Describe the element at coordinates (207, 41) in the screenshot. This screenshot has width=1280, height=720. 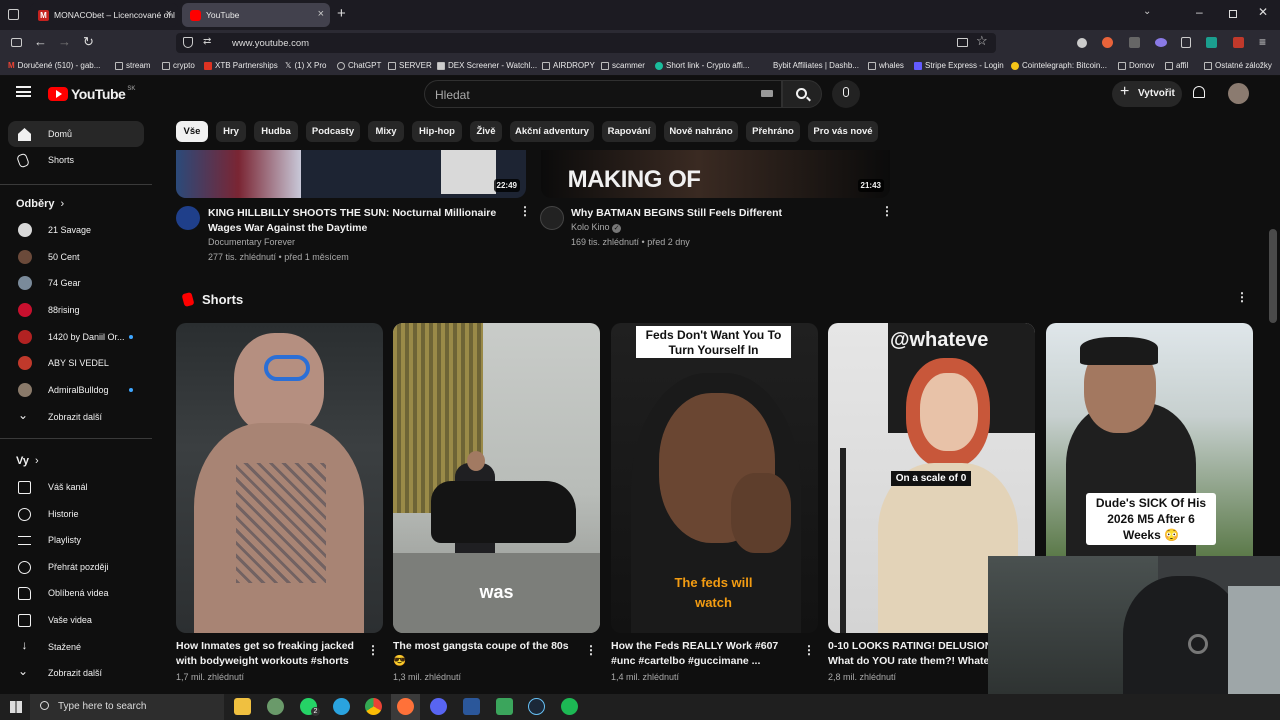
I see `permissions-icon: ⇄` at that location.